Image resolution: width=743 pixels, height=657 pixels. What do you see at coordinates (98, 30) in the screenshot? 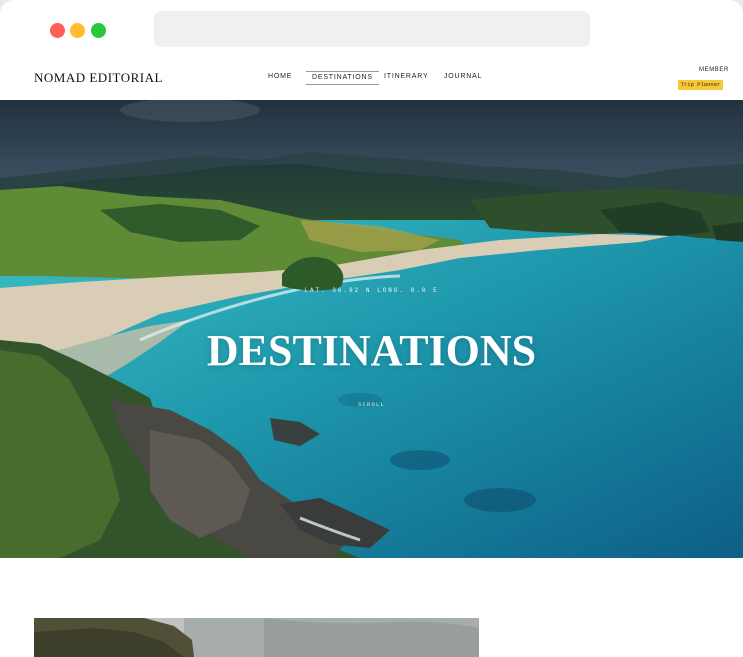
I see `maximize-window-button` at bounding box center [98, 30].